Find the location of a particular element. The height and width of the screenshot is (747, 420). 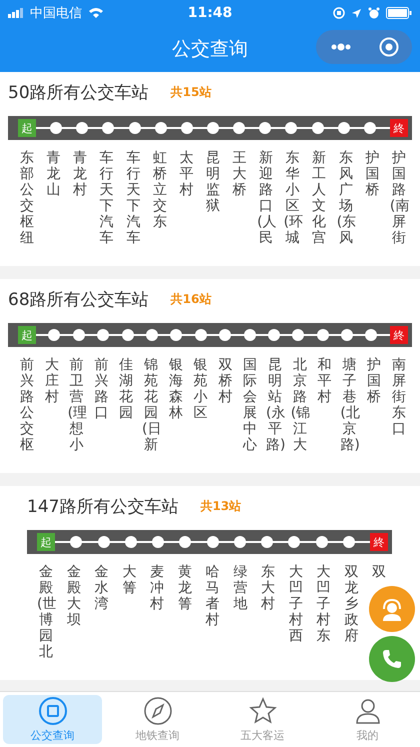

station-name: 银苑小区 is located at coordinates (201, 389).